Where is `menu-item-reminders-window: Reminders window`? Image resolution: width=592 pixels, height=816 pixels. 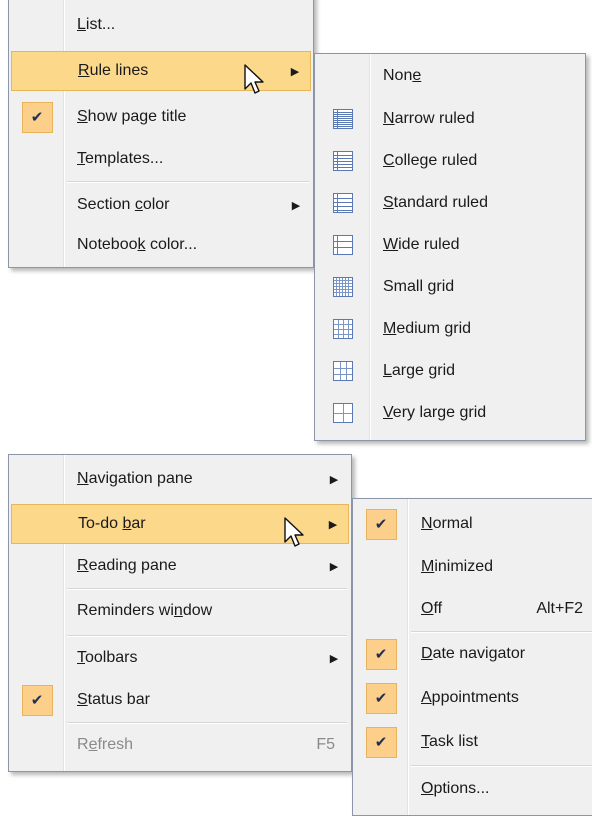 menu-item-reminders-window: Reminders window is located at coordinates (180, 611).